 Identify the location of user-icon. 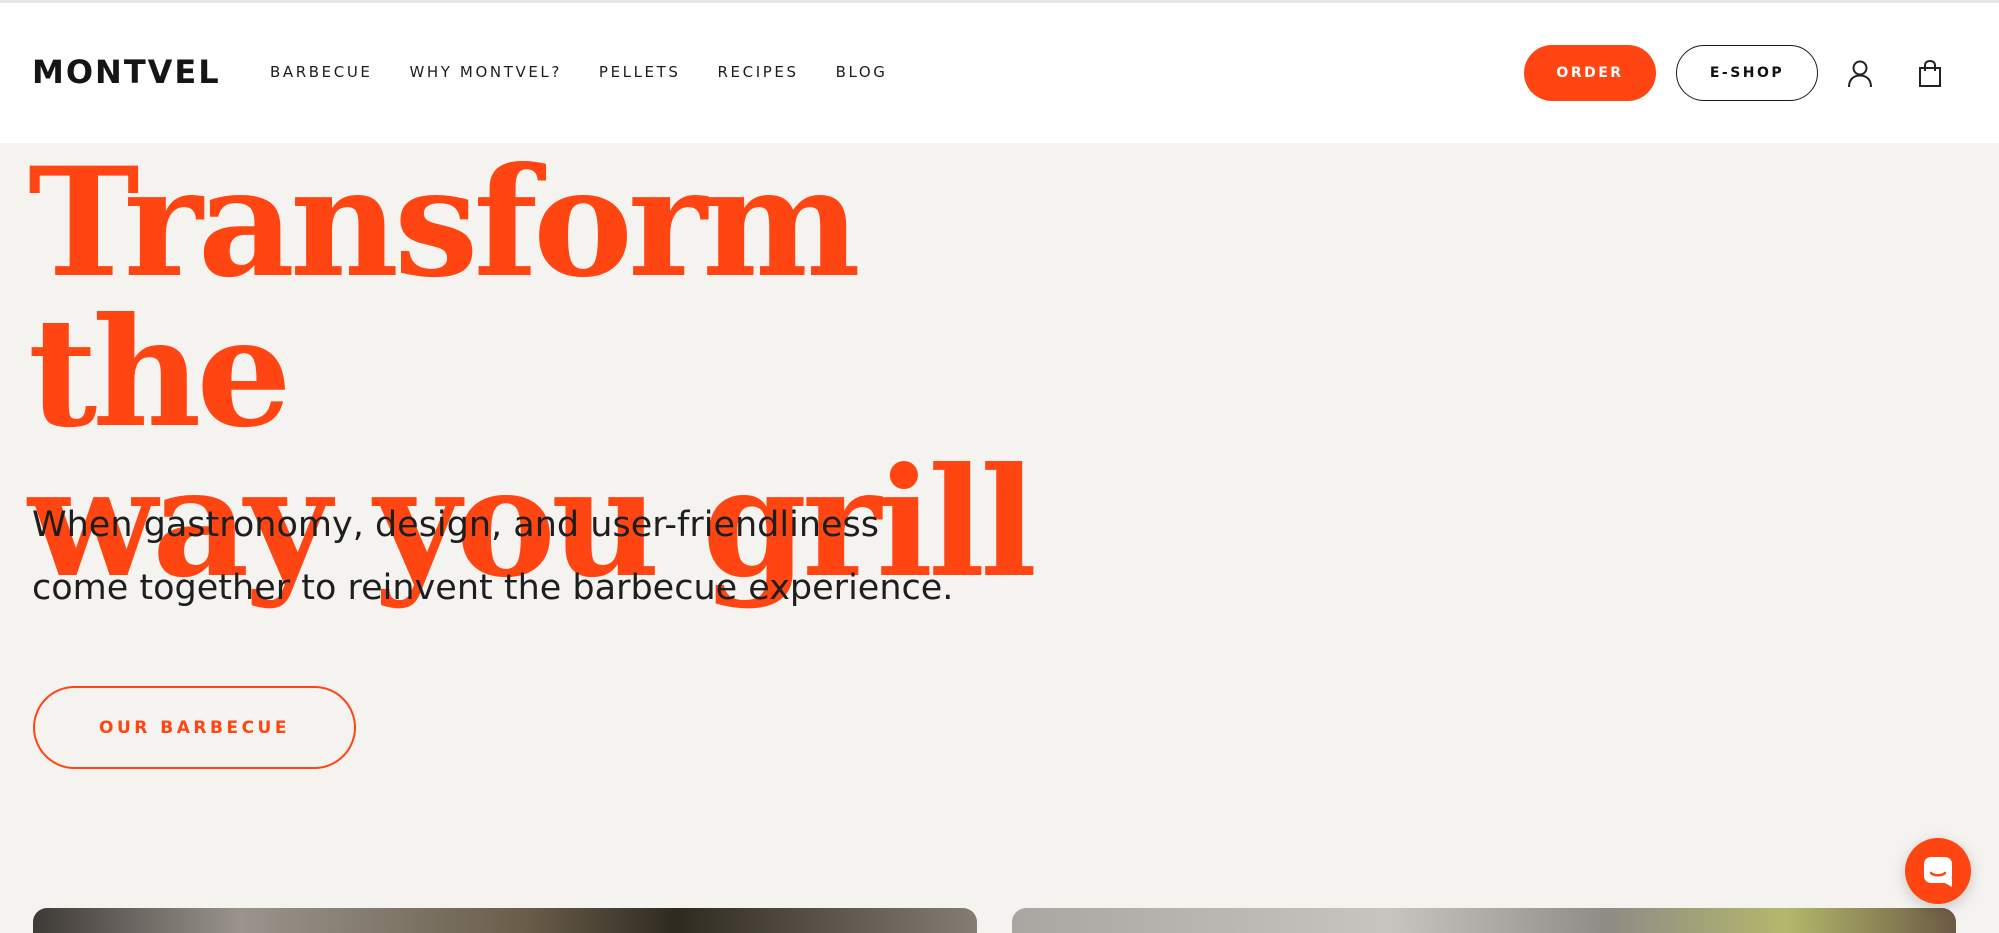
(1860, 74).